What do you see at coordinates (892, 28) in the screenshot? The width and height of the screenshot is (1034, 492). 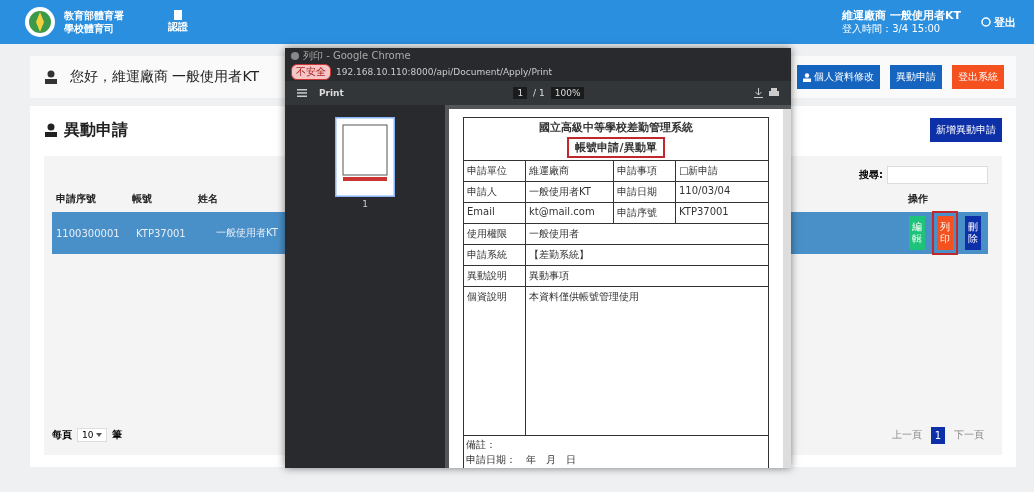 I see `login-time: 登入時間：3/4 15:00` at bounding box center [892, 28].